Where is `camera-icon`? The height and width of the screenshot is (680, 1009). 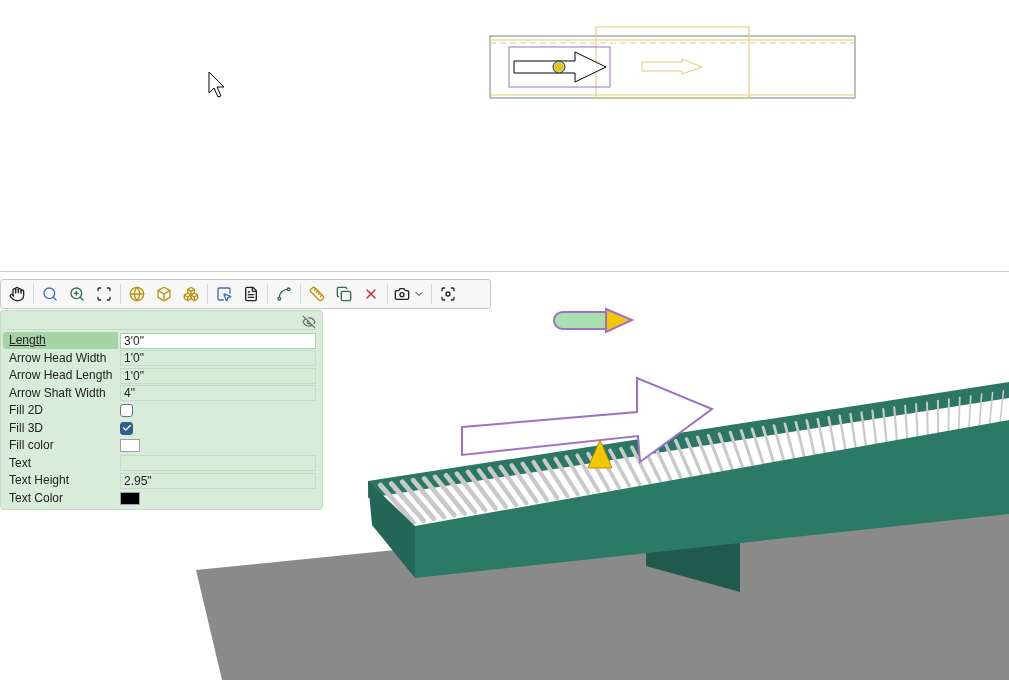
camera-icon is located at coordinates (402, 294).